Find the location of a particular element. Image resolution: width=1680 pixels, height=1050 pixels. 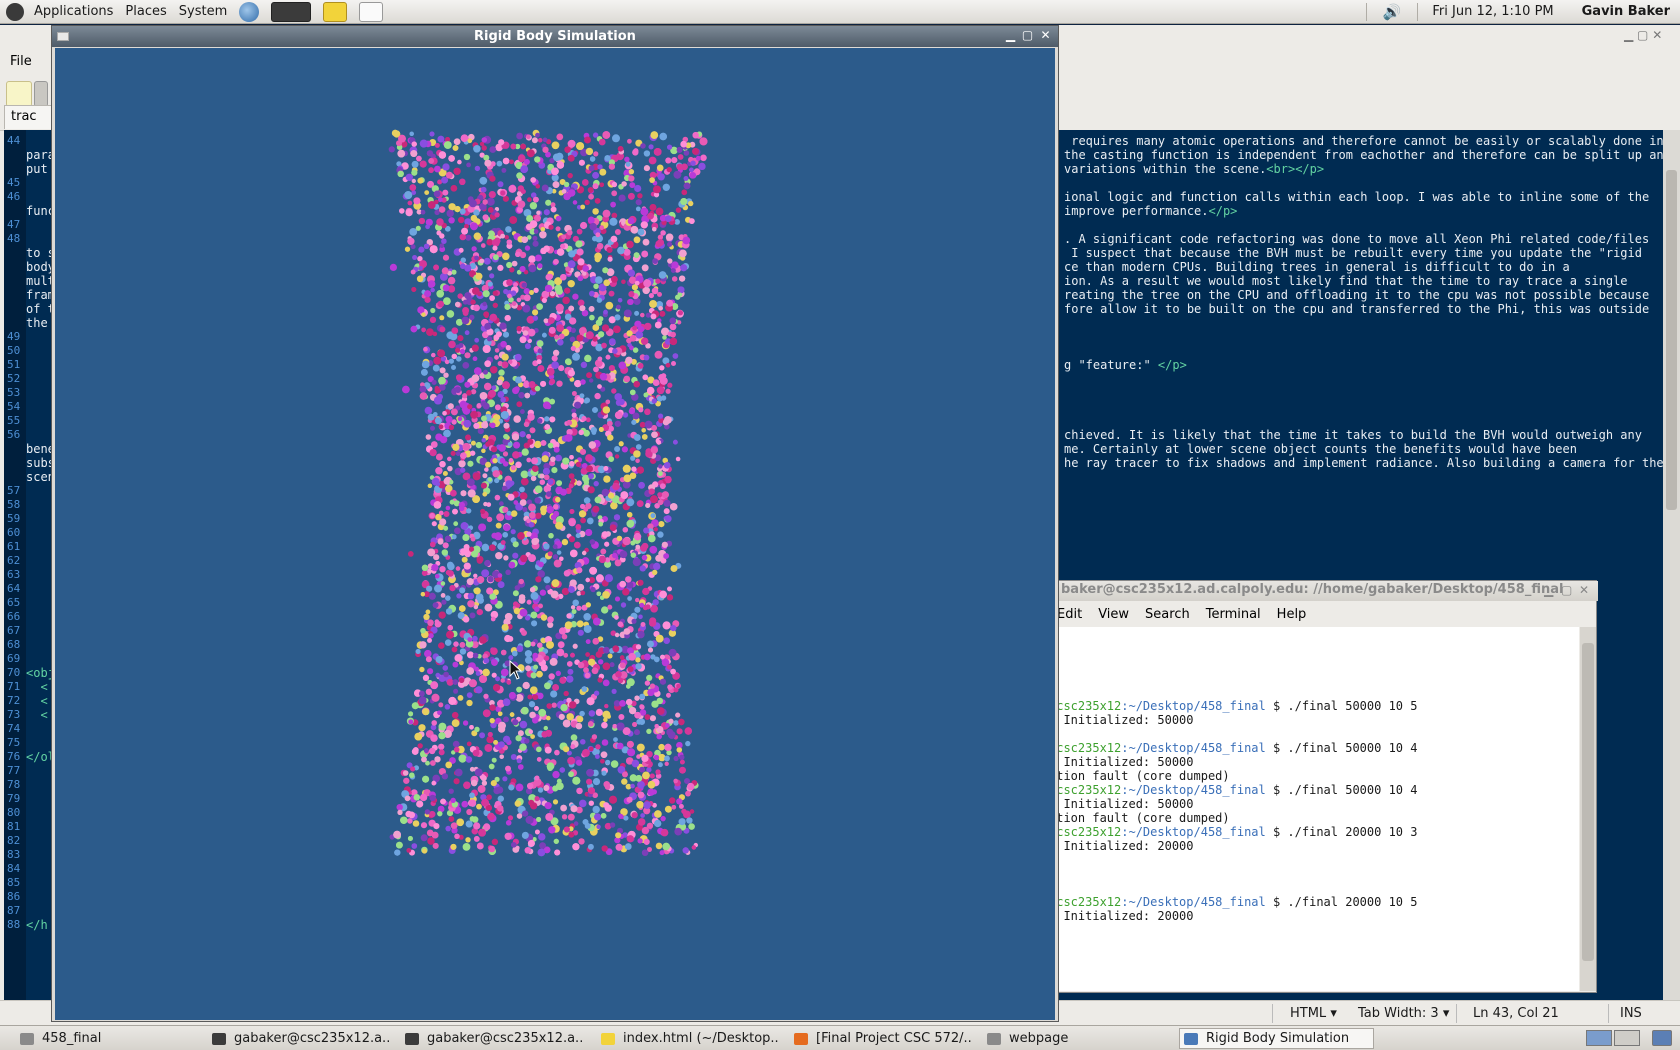

text-editor-launcher-icon is located at coordinates (371, 11).